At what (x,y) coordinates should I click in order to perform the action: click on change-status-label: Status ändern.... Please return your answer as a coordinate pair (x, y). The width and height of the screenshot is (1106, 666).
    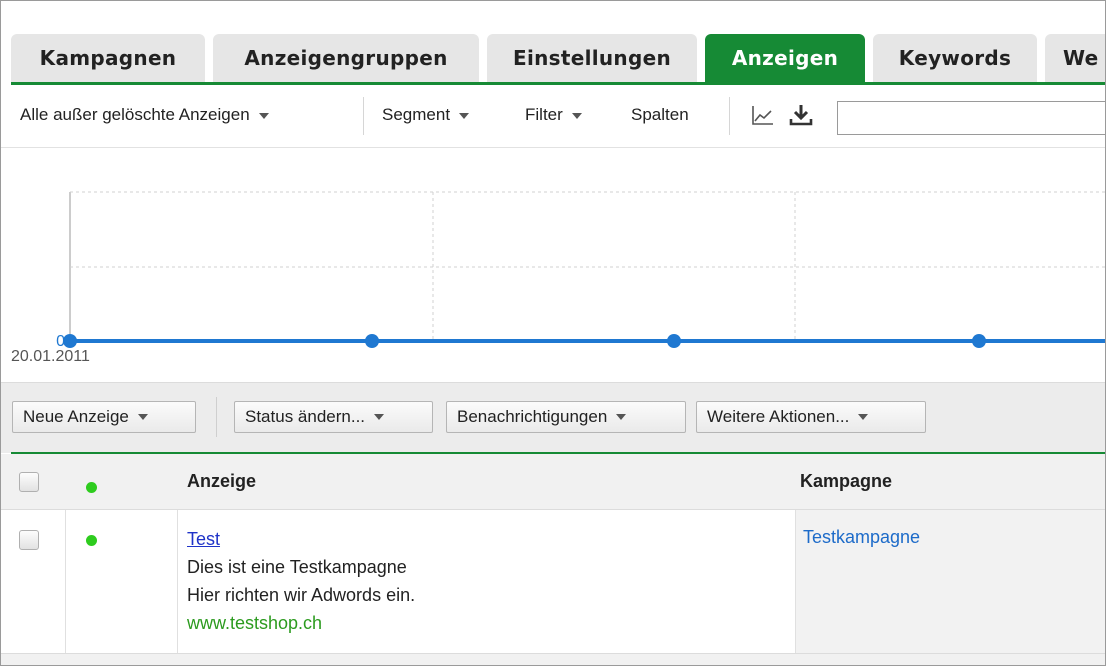
    Looking at the image, I should click on (305, 416).